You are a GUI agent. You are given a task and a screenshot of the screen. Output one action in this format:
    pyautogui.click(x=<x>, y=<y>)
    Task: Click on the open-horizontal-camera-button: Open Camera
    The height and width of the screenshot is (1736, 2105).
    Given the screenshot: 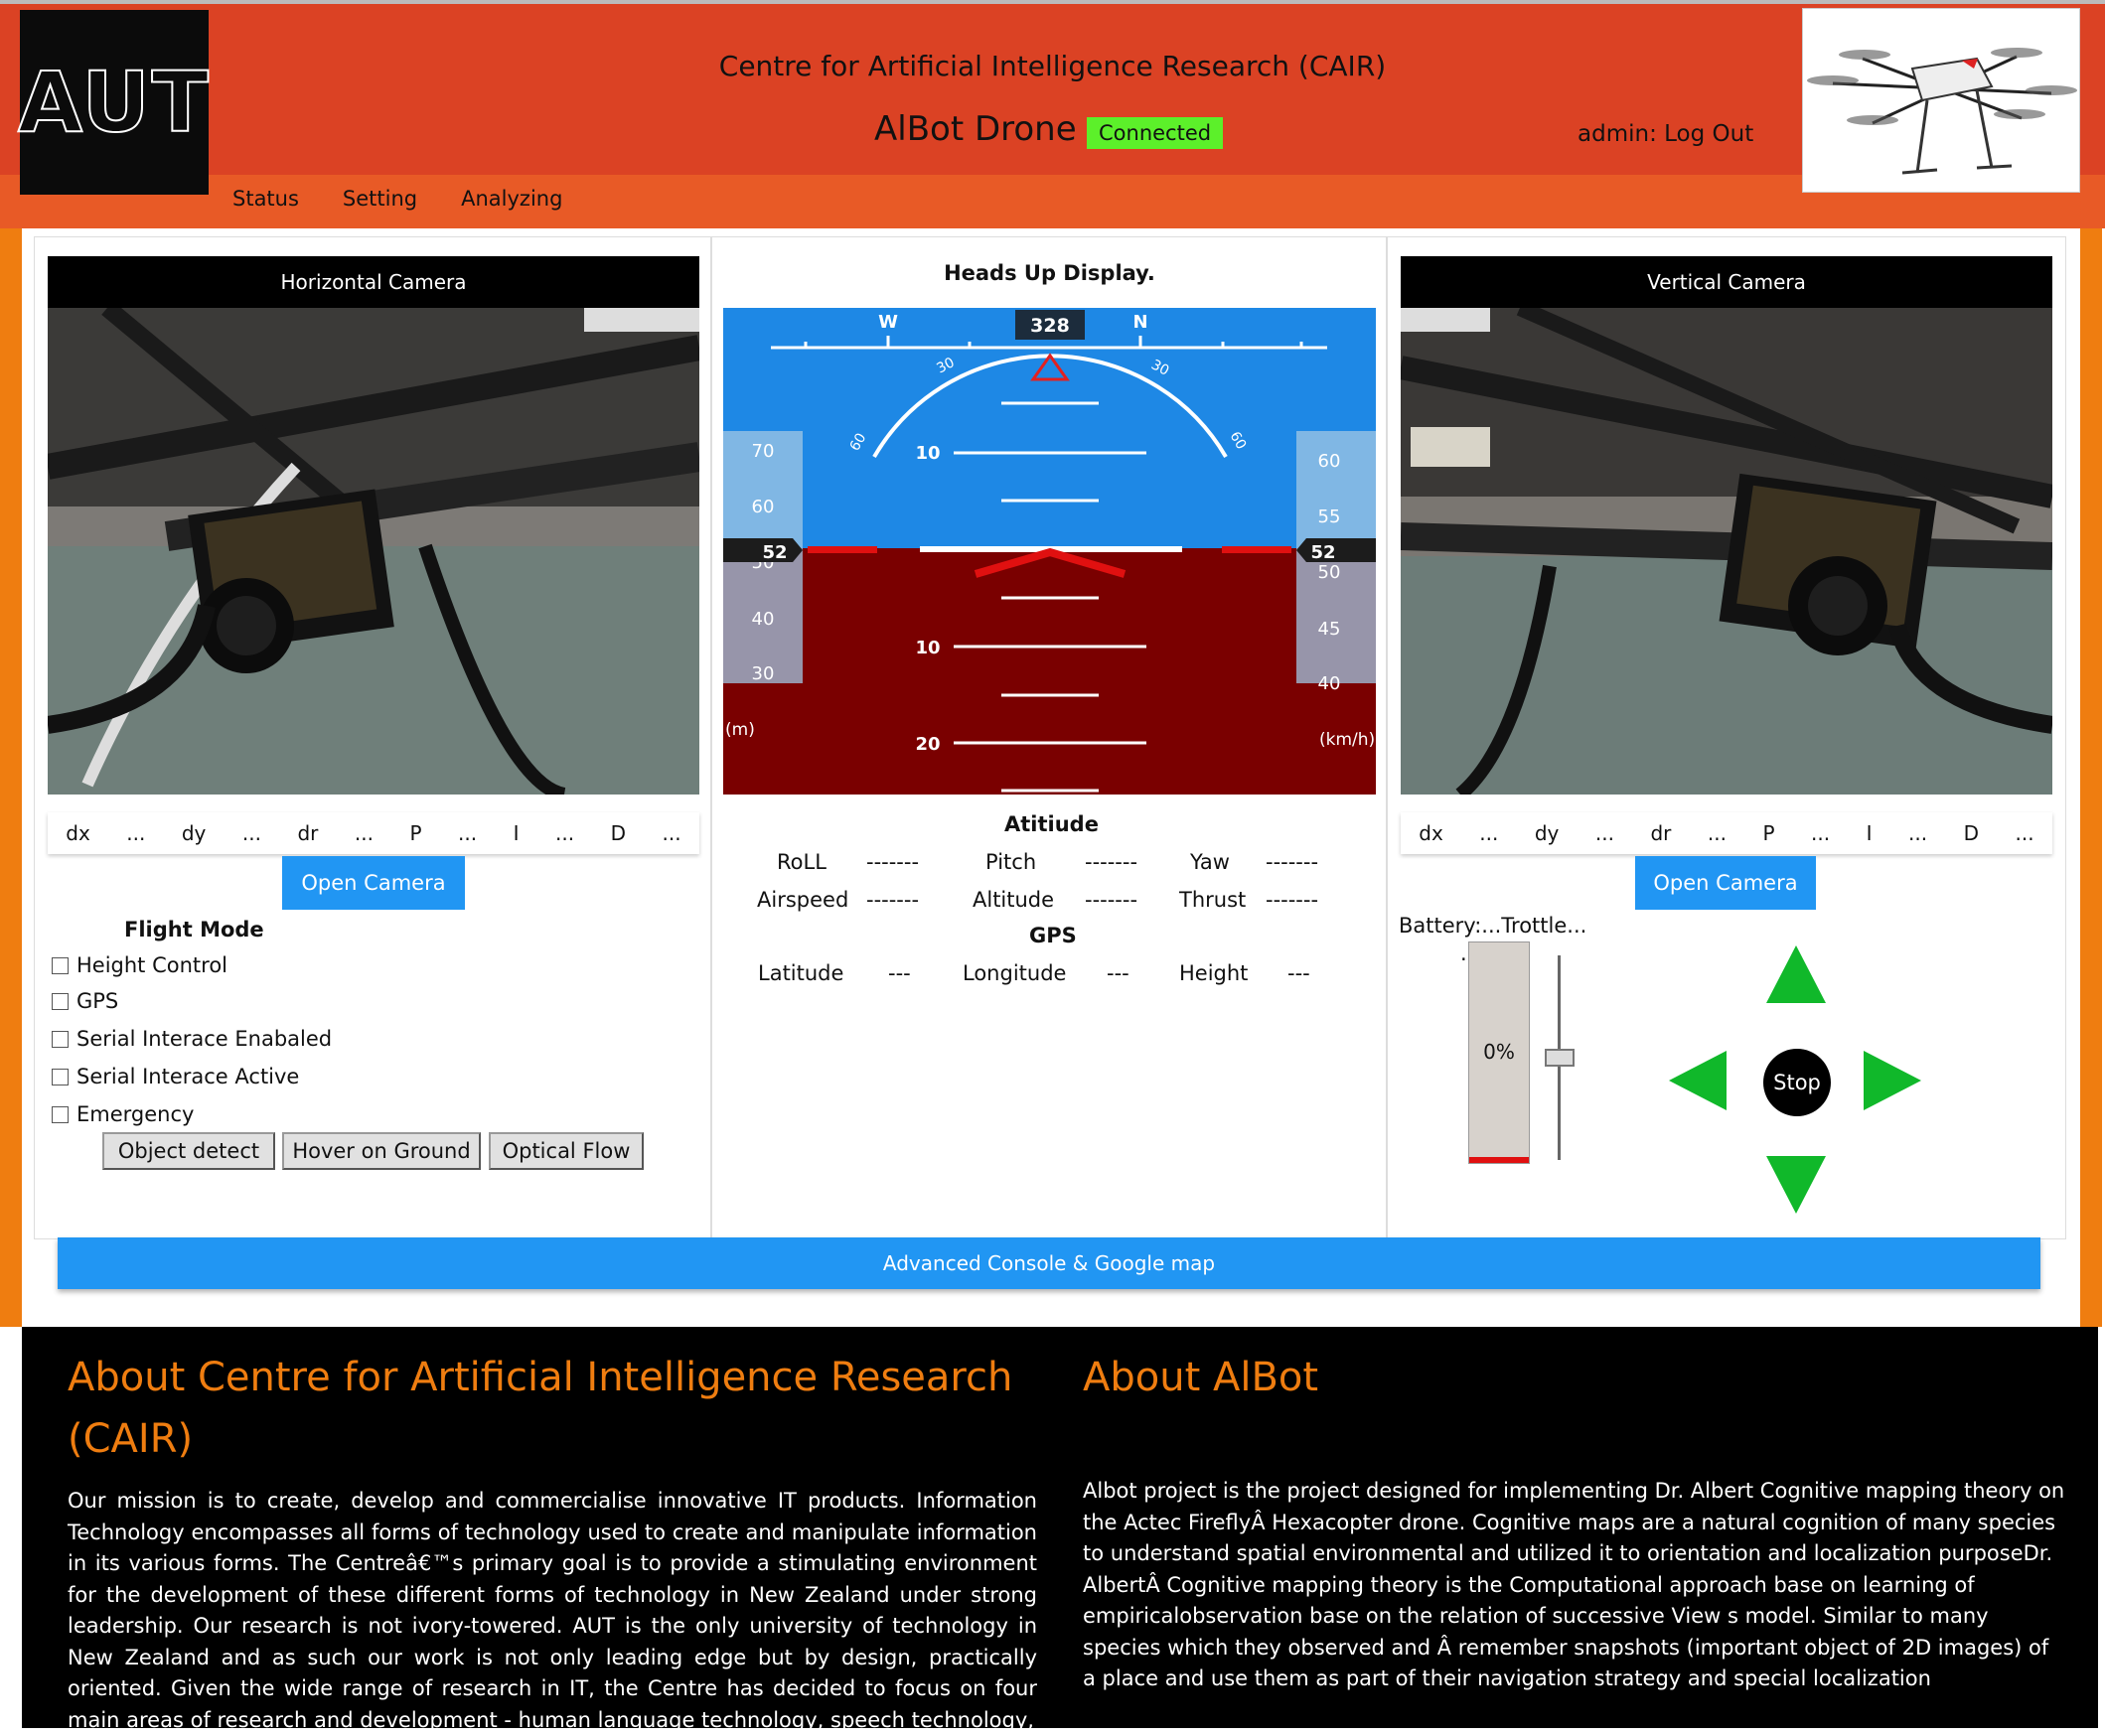 What is the action you would take?
    pyautogui.click(x=374, y=883)
    